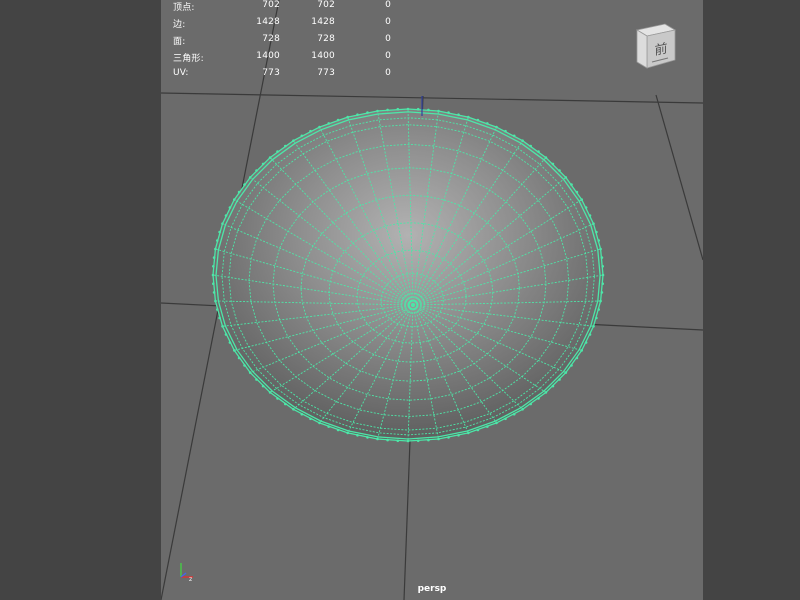  What do you see at coordinates (432, 589) in the screenshot?
I see `camera-name-label: persp` at bounding box center [432, 589].